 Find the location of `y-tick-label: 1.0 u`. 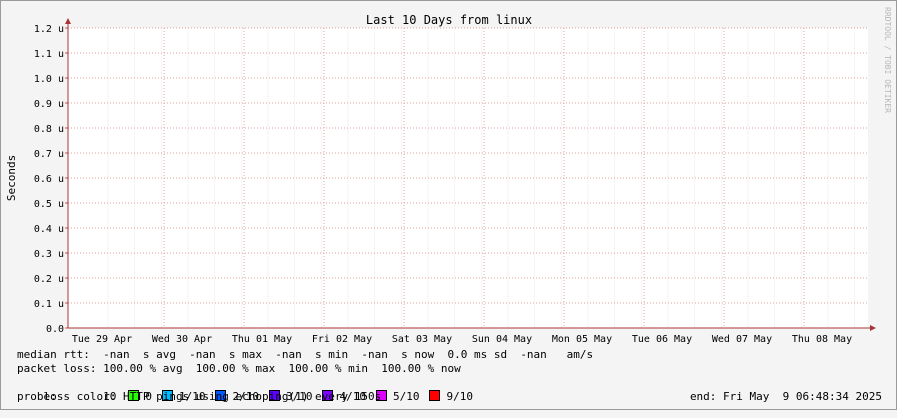

y-tick-label: 1.0 u is located at coordinates (49, 79).